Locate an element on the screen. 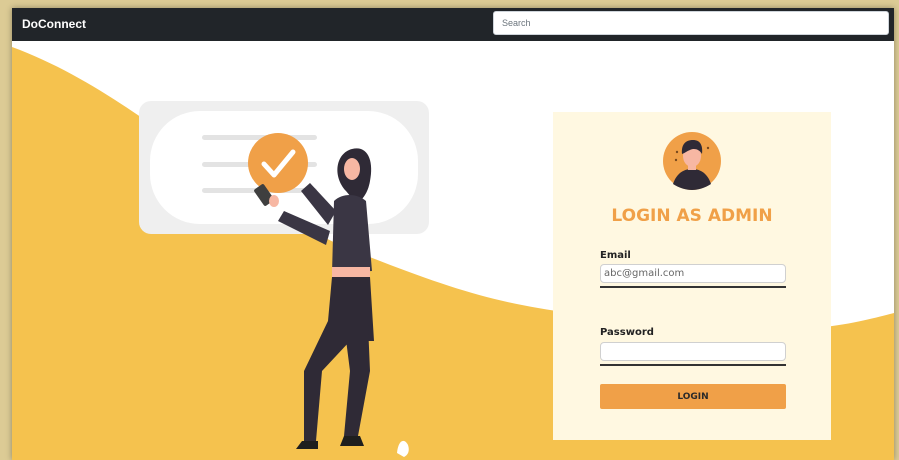 The width and height of the screenshot is (899, 460). login-title: LOGIN AS ADMIN is located at coordinates (692, 216).